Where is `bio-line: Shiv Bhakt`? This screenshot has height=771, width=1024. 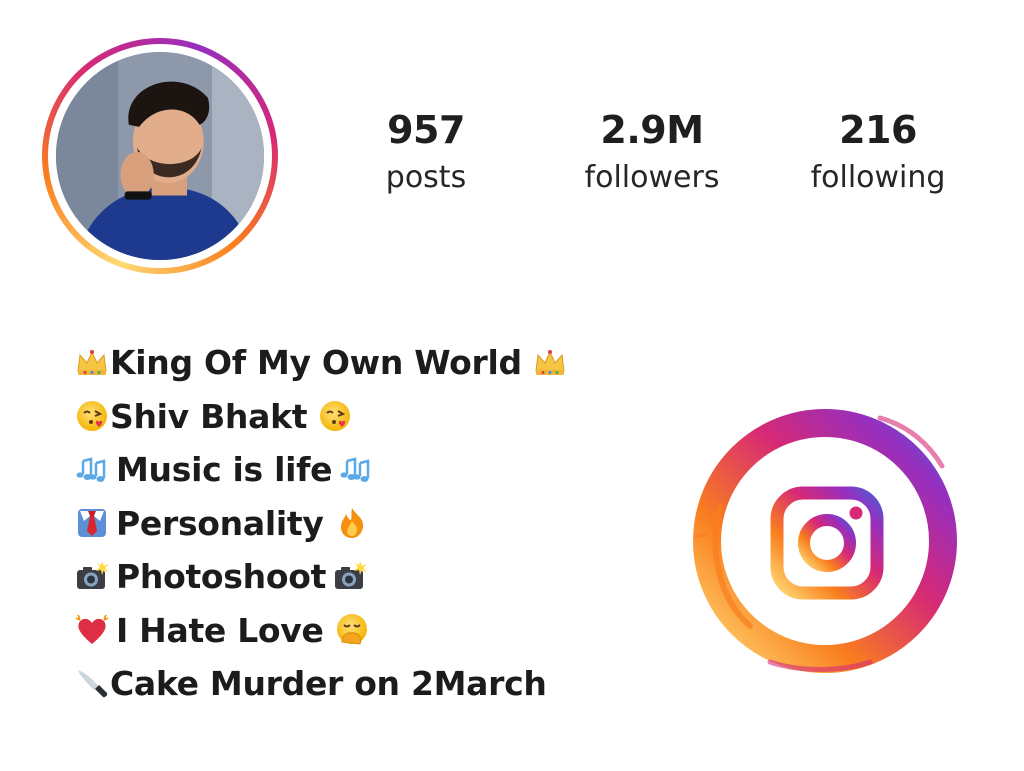
bio-line: Shiv Bhakt is located at coordinates (354, 417).